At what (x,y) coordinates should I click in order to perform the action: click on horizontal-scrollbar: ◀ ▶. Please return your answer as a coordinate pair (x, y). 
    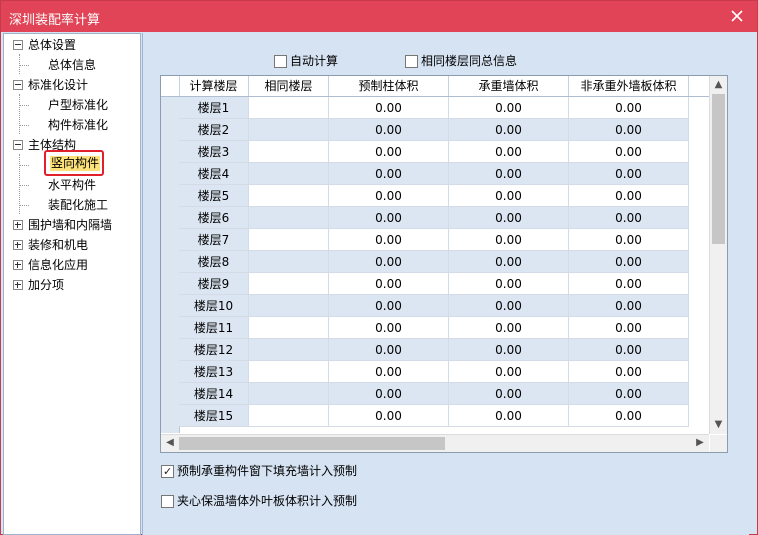
    Looking at the image, I should click on (435, 443).